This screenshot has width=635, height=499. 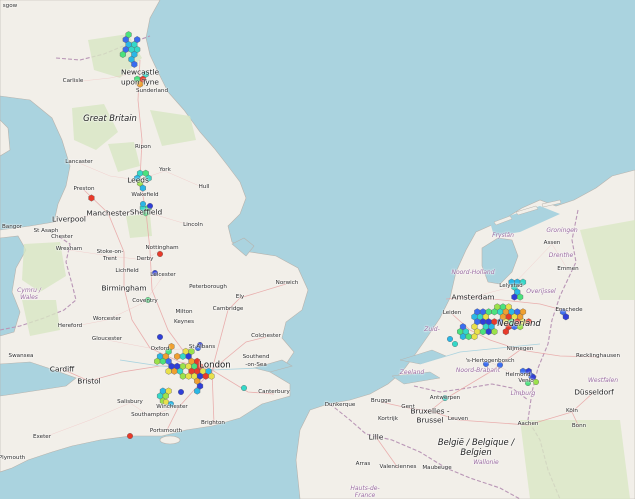 I want to click on isle-of-wight, so click(x=170, y=440).